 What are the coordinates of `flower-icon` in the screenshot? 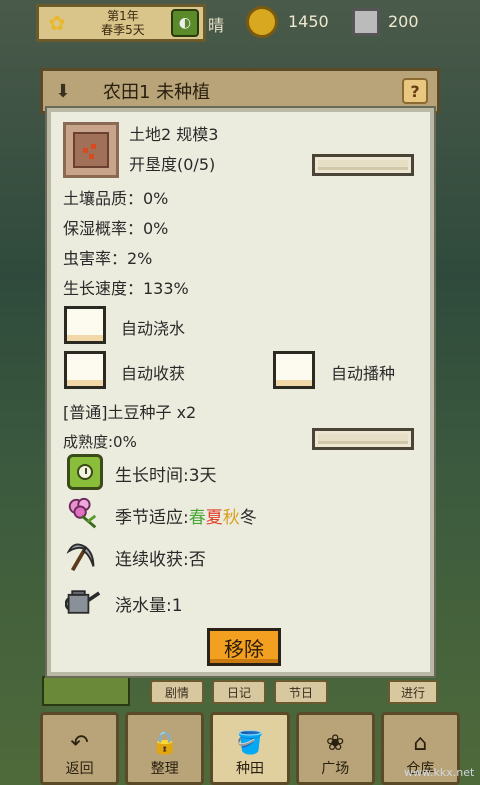 It's located at (83, 514).